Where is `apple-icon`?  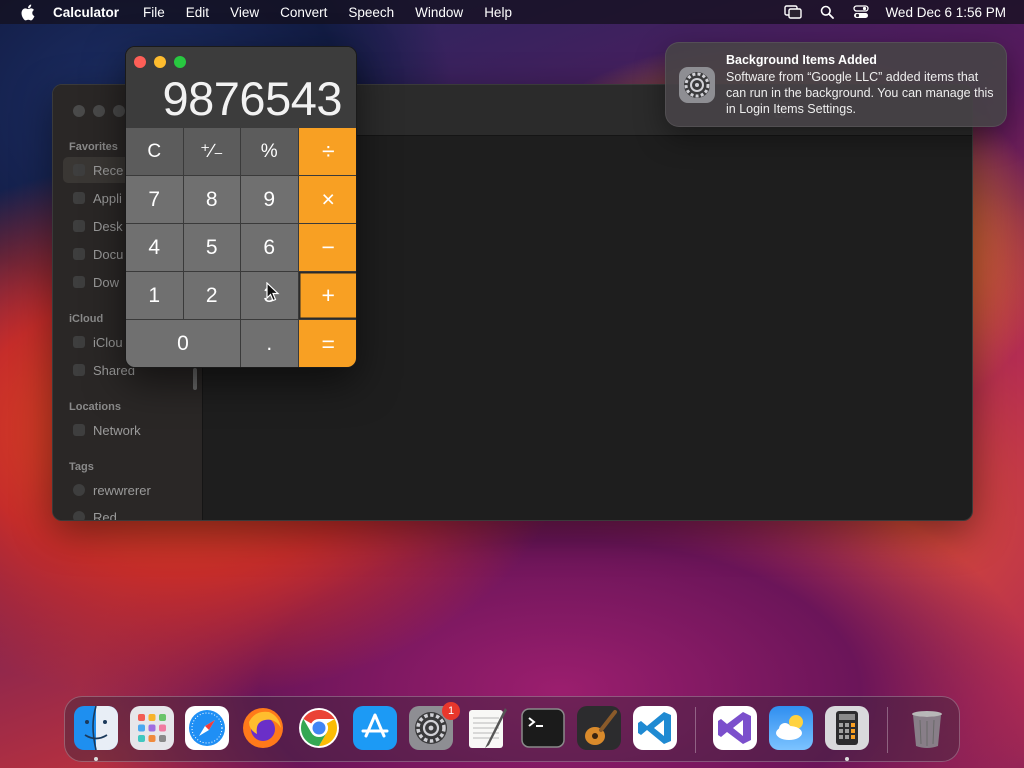
apple-icon is located at coordinates (27, 12).